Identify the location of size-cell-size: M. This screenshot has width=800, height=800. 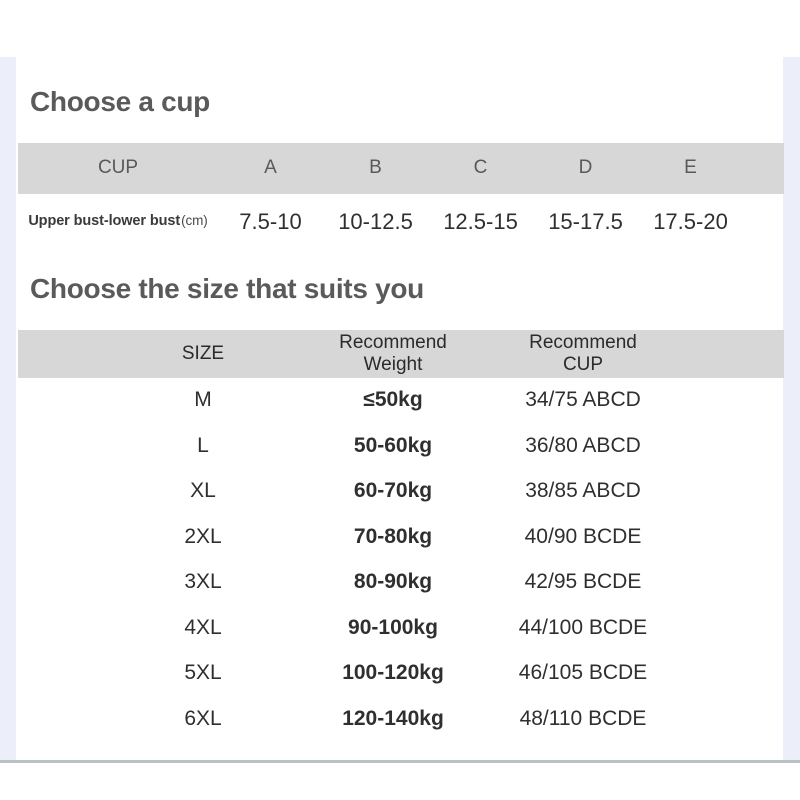
(203, 400).